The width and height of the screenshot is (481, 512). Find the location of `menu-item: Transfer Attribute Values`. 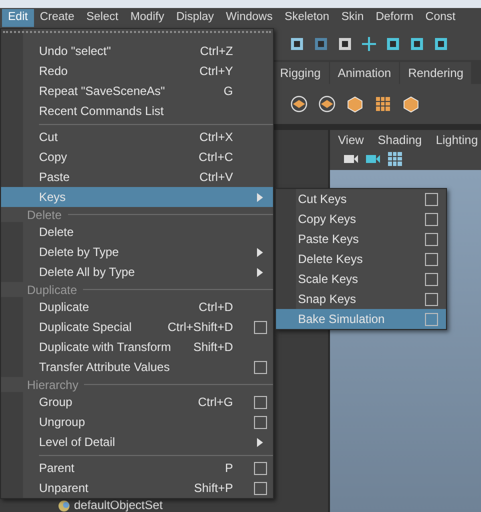

menu-item: Transfer Attribute Values is located at coordinates (137, 367).